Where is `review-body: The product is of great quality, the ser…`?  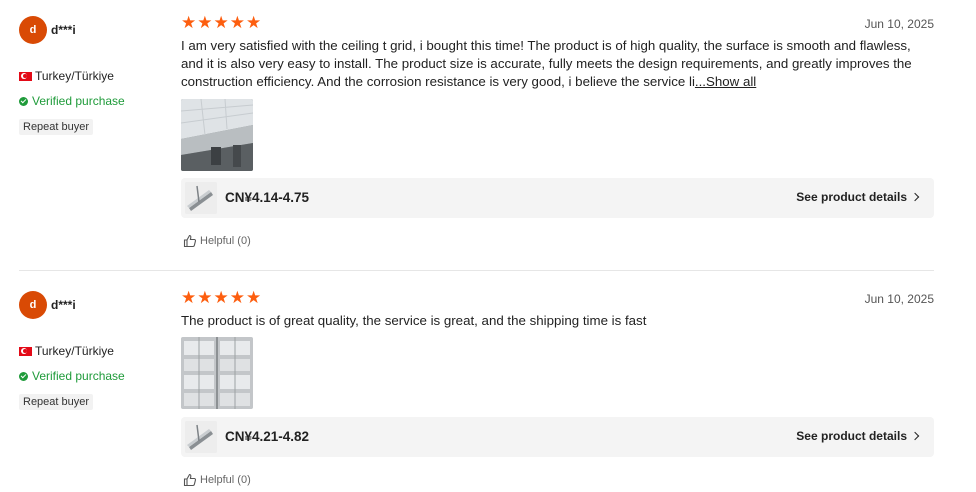
review-body: The product is of great quality, the ser… is located at coordinates (414, 320).